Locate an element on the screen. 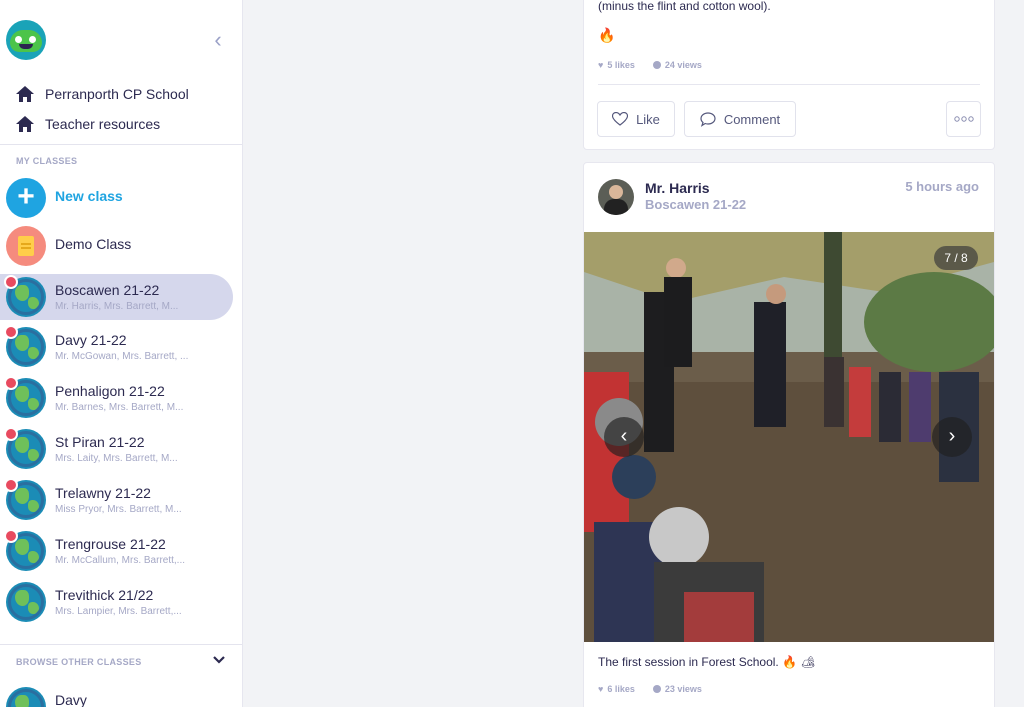  views-label: 23 views is located at coordinates (683, 689).